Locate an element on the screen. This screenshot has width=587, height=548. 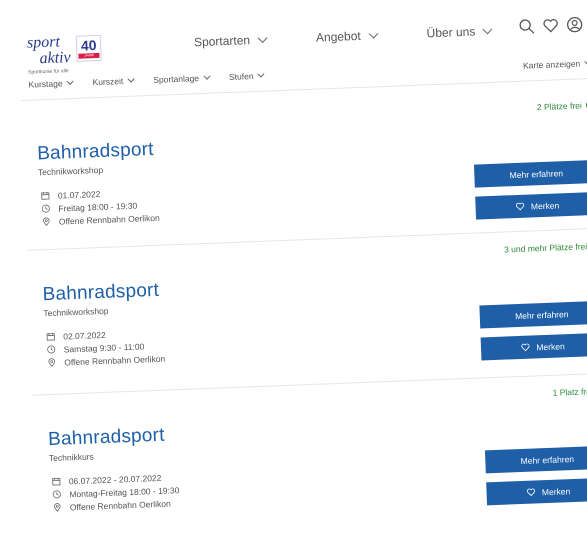
filter-stufen: Stufen is located at coordinates (245, 76).